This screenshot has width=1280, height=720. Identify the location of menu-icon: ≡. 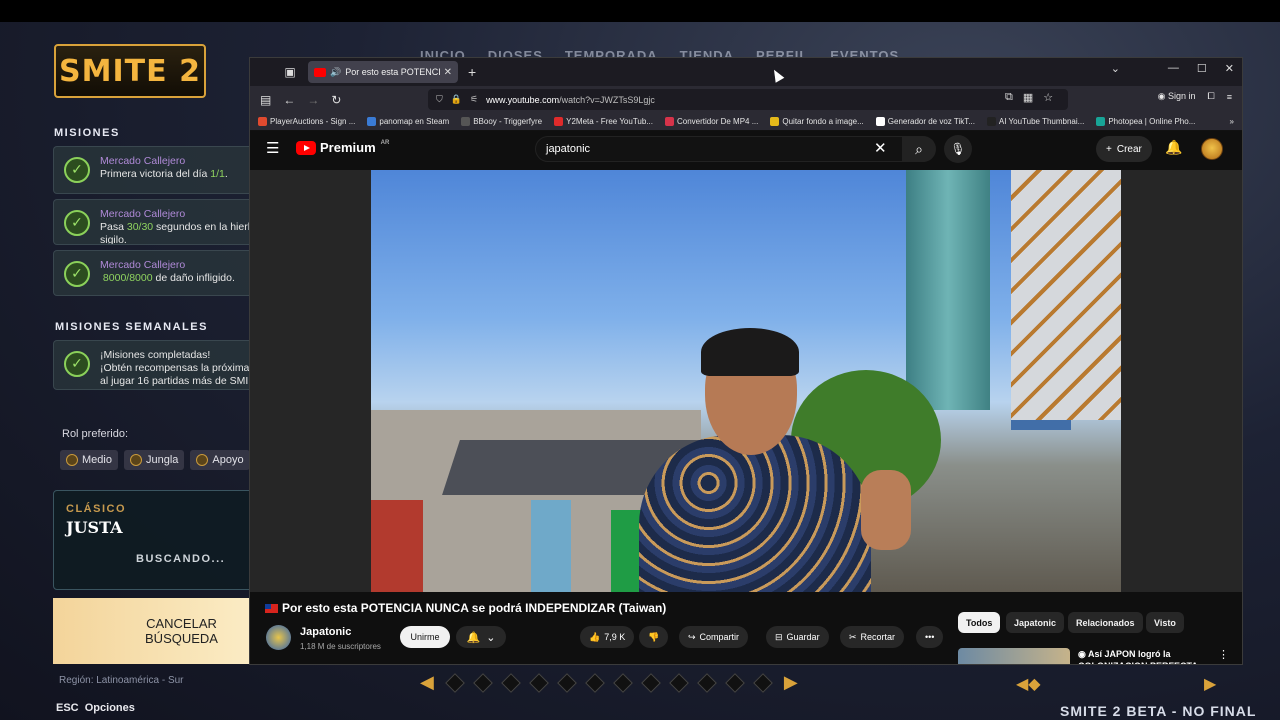
(1229, 97).